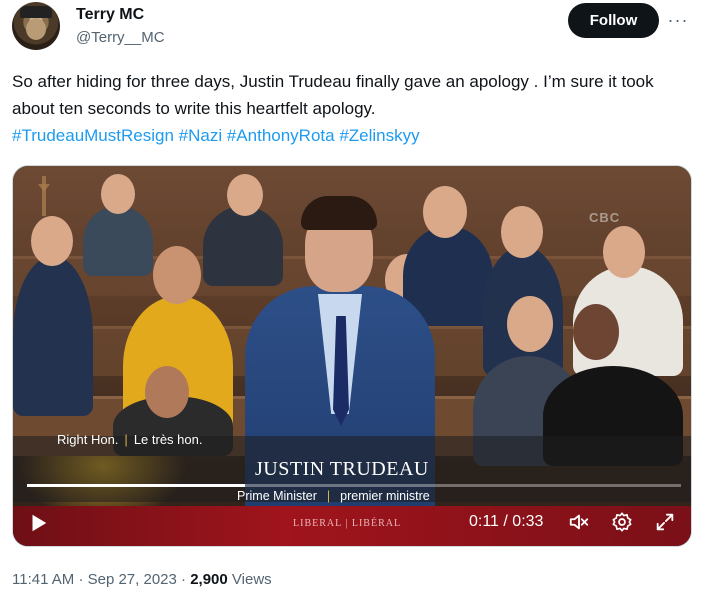 The image size is (703, 610). I want to click on tweet-time: 11:41 AM, so click(43, 579).